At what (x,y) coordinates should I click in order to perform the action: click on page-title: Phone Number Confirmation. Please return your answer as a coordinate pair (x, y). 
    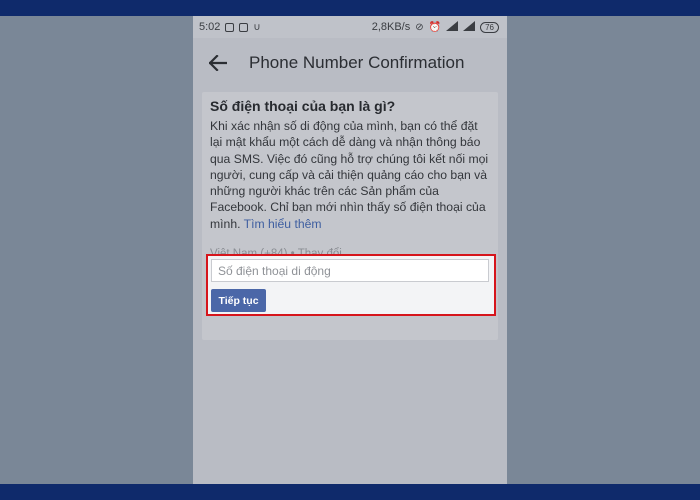
    Looking at the image, I should click on (357, 62).